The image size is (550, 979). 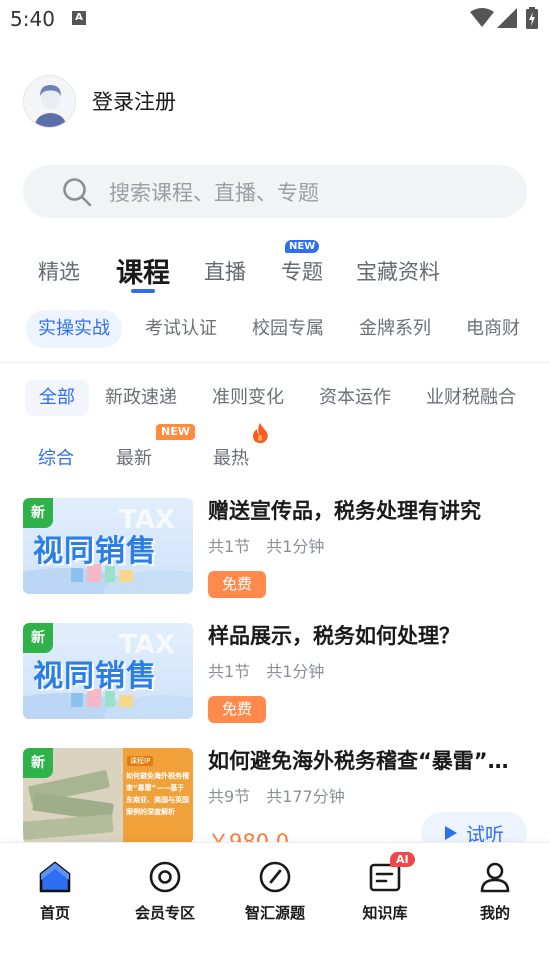 I want to click on nav-mine: 我的, so click(x=495, y=891).